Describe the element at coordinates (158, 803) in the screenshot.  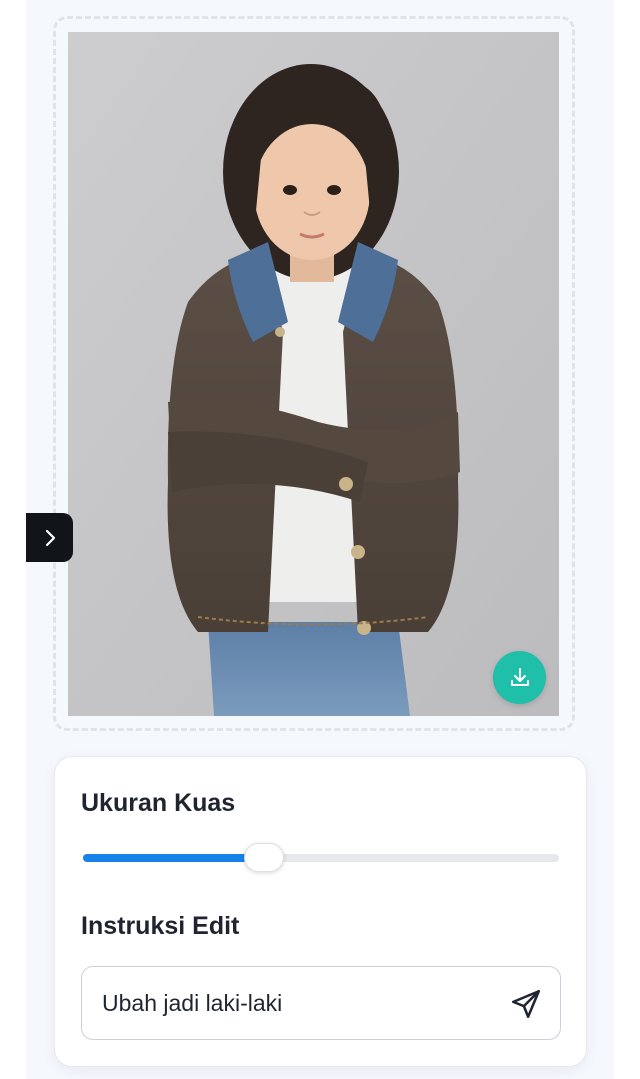
I see `brush-size-label: Ukuran Kuas` at that location.